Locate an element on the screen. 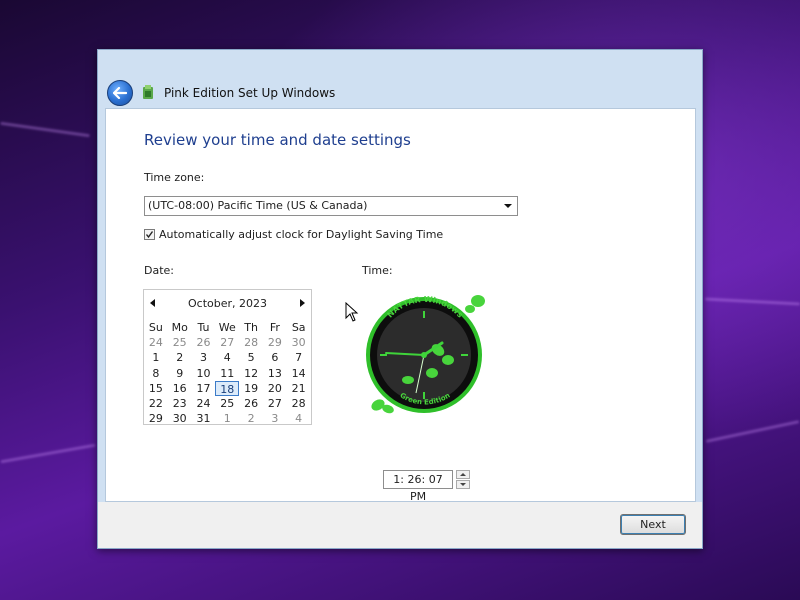 This screenshot has height=600, width=800. time-spinner is located at coordinates (463, 479).